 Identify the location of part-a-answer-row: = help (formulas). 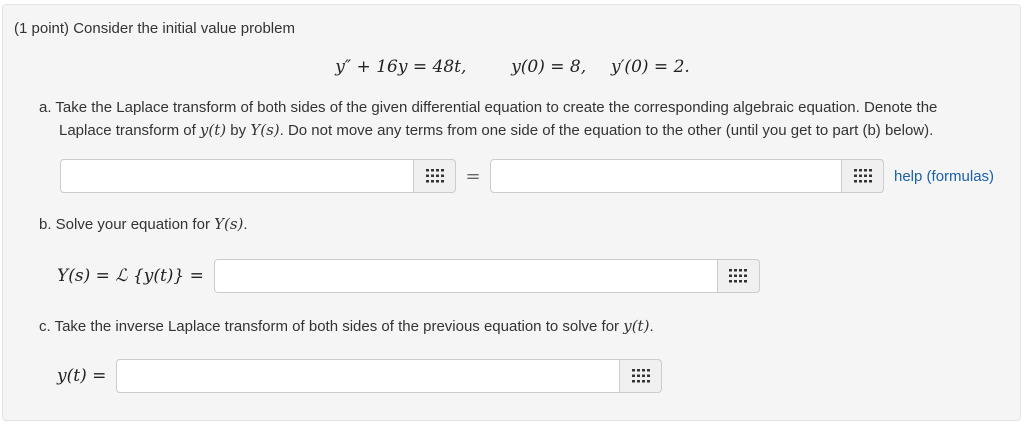
(527, 176).